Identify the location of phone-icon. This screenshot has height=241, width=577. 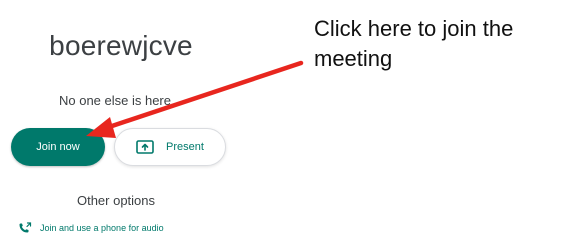
(25, 228).